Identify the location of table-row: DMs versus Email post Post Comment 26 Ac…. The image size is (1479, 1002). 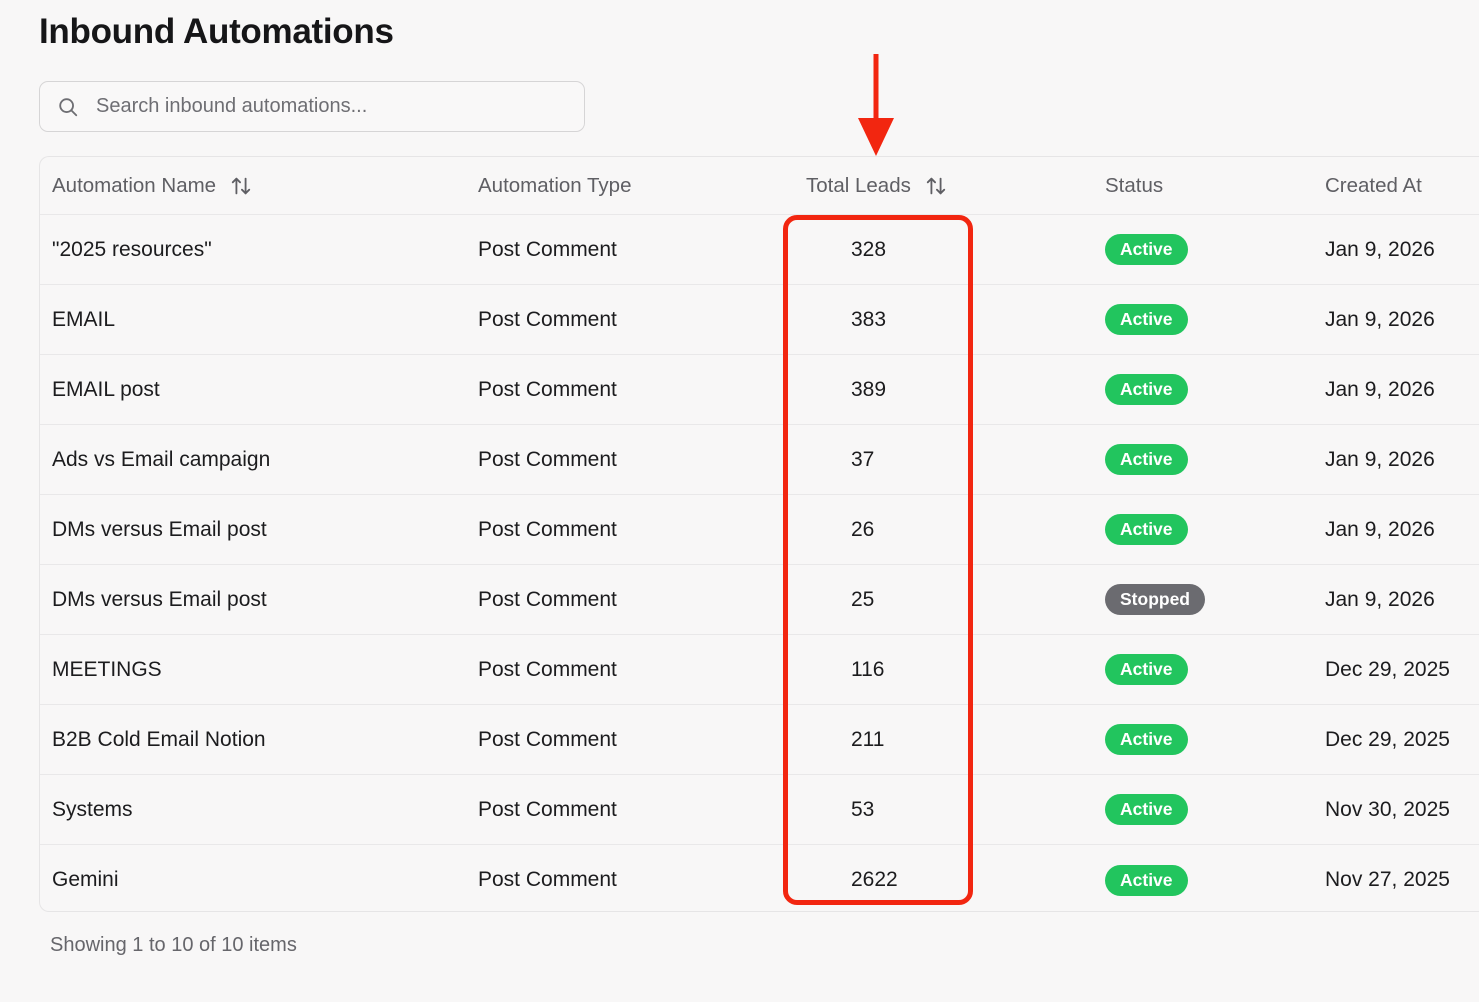
(759, 530).